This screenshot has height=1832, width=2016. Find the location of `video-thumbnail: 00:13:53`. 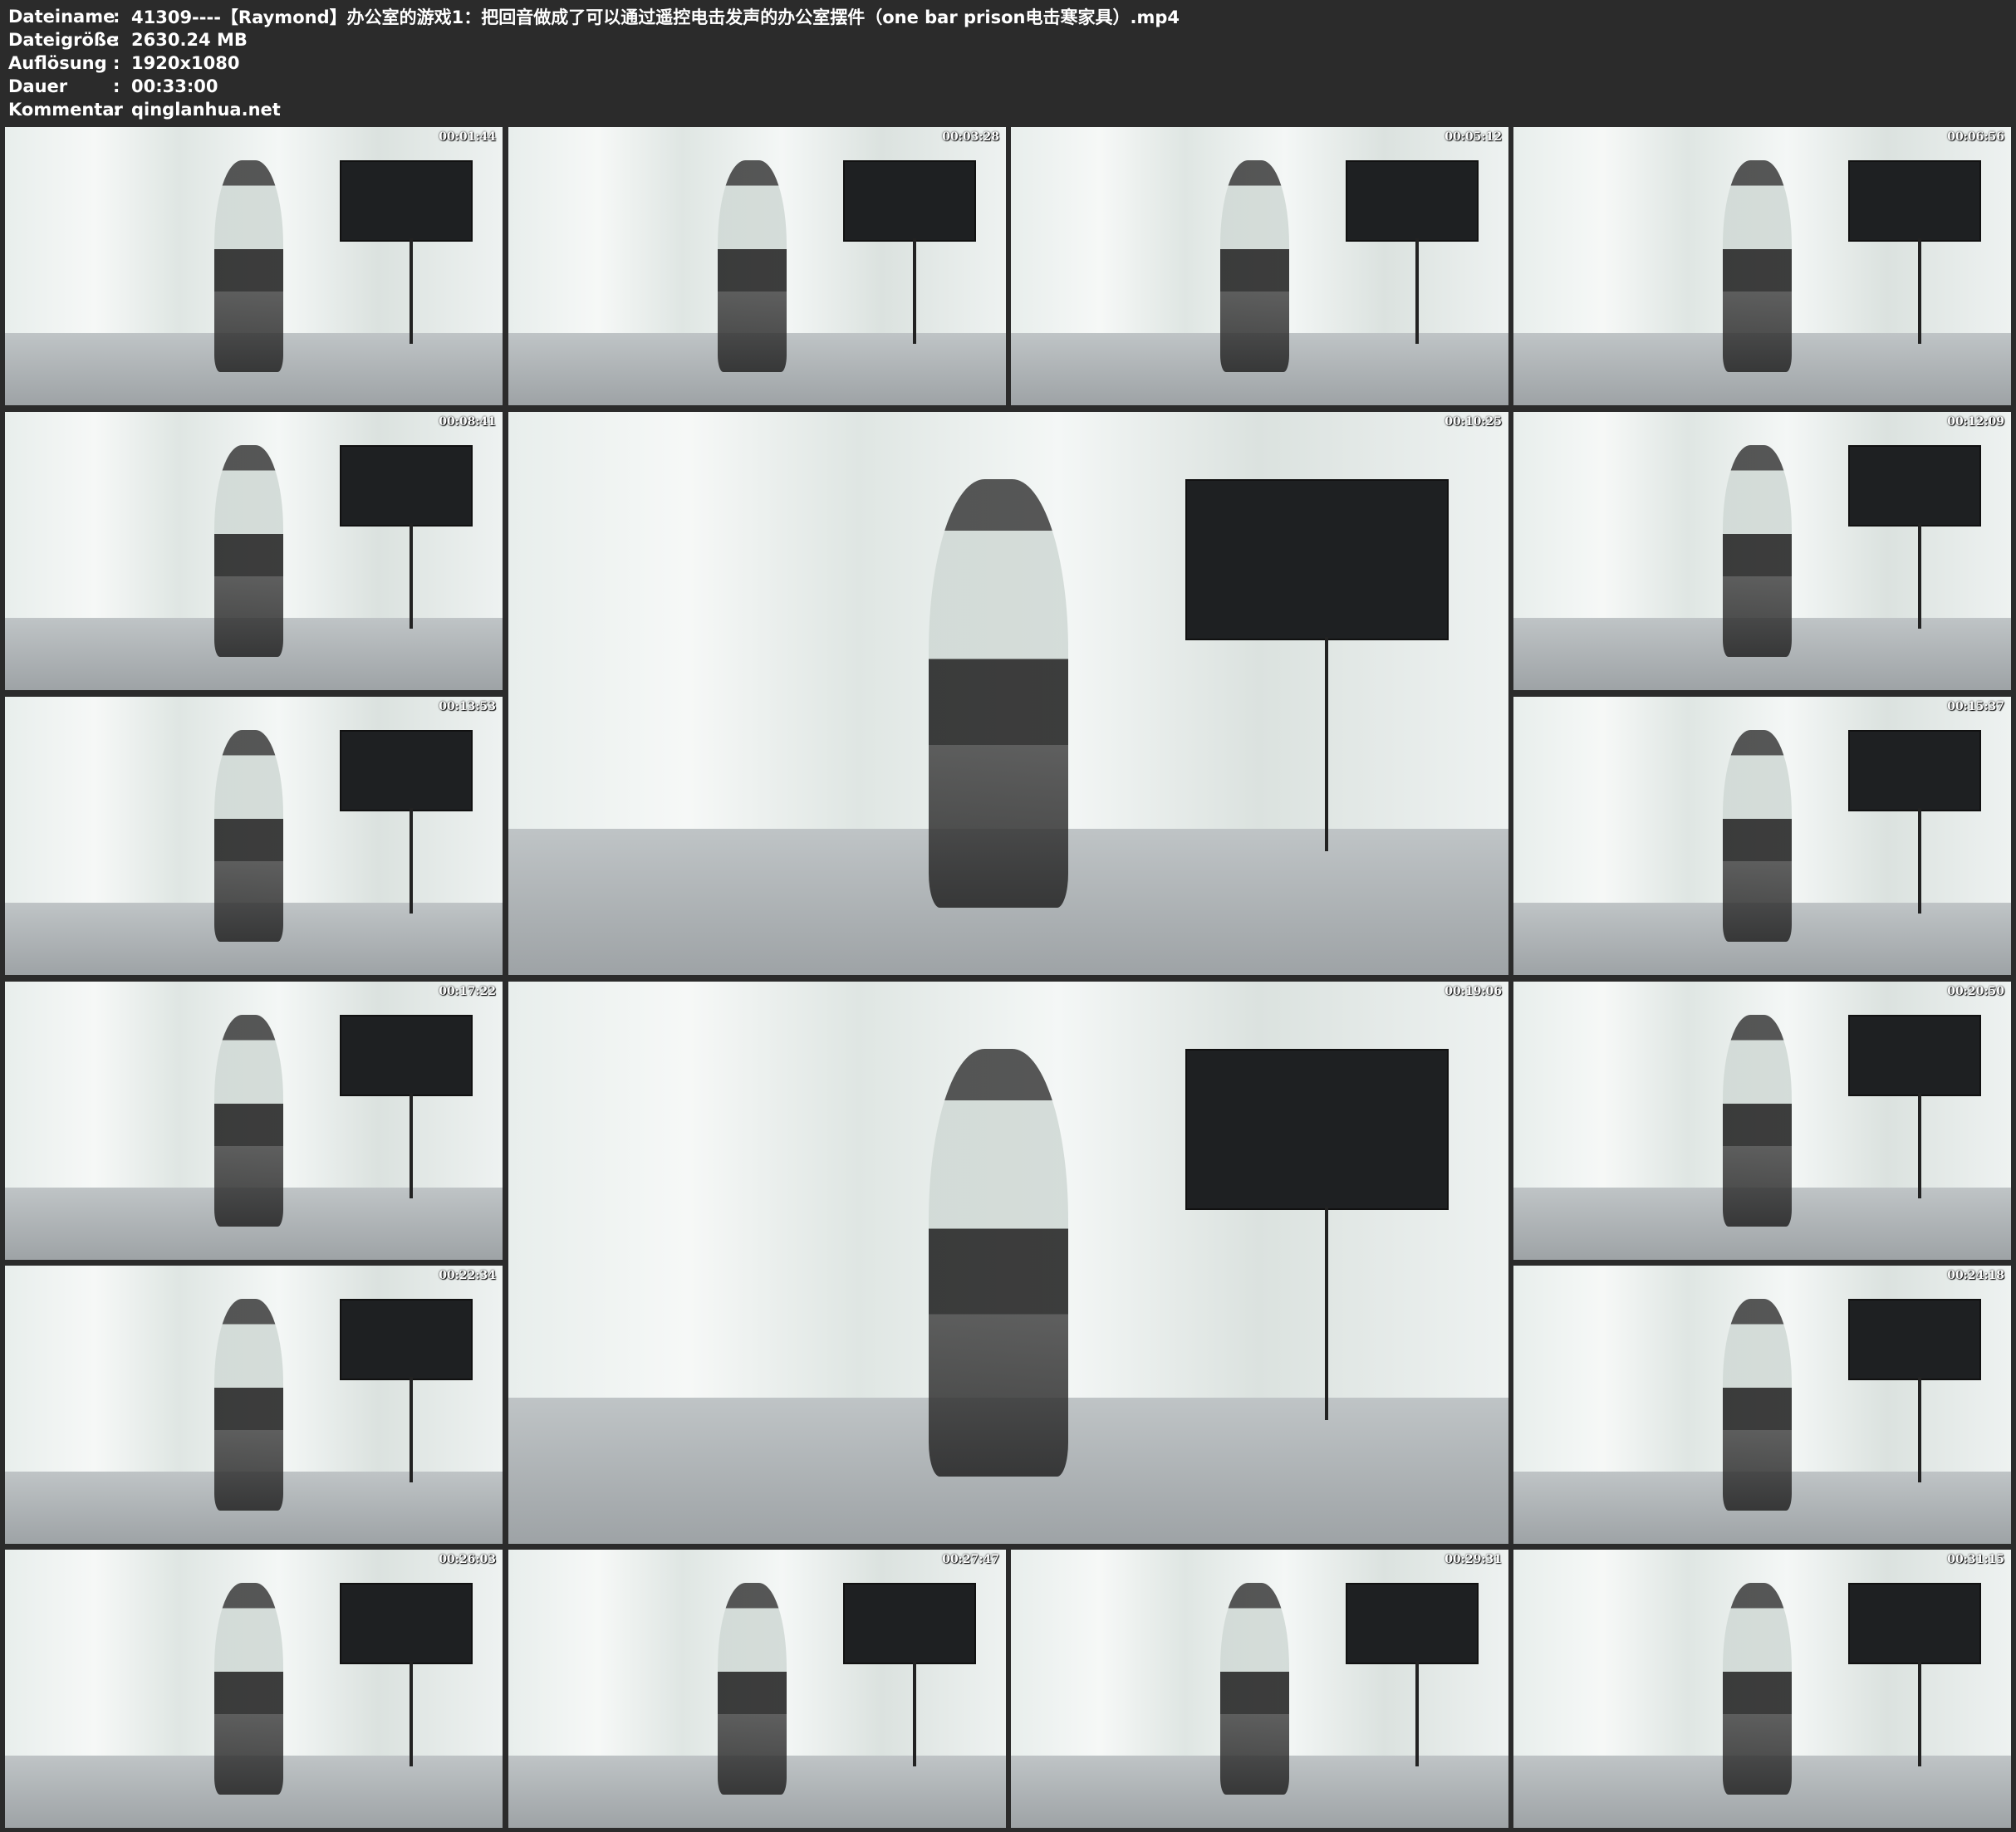

video-thumbnail: 00:13:53 is located at coordinates (254, 836).